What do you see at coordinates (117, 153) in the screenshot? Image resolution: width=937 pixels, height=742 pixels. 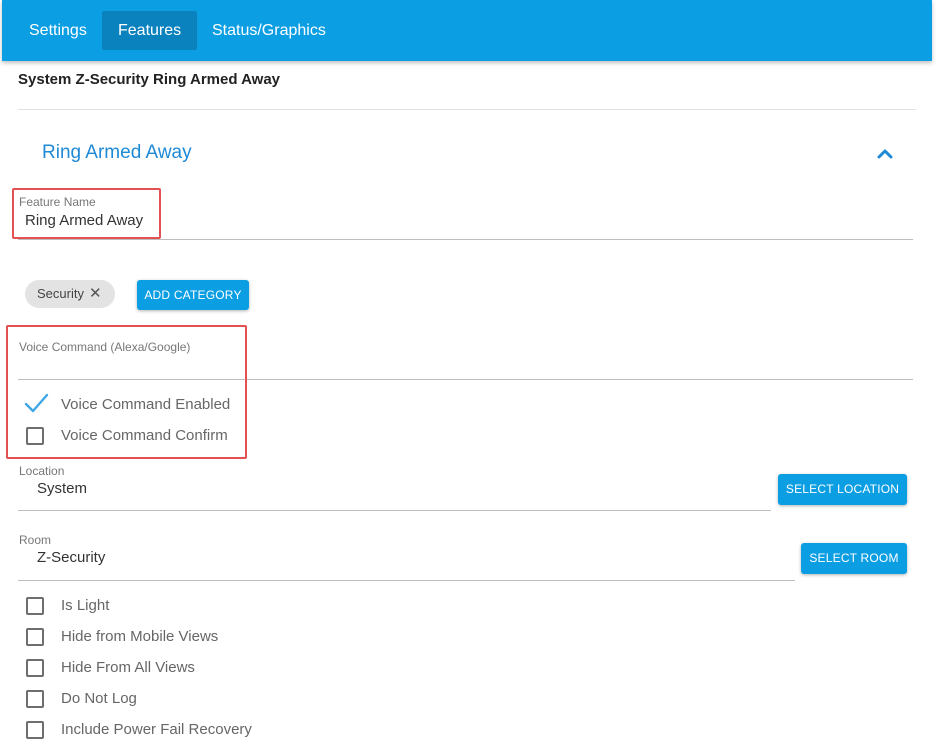 I see `section-title: Ring Armed Away` at bounding box center [117, 153].